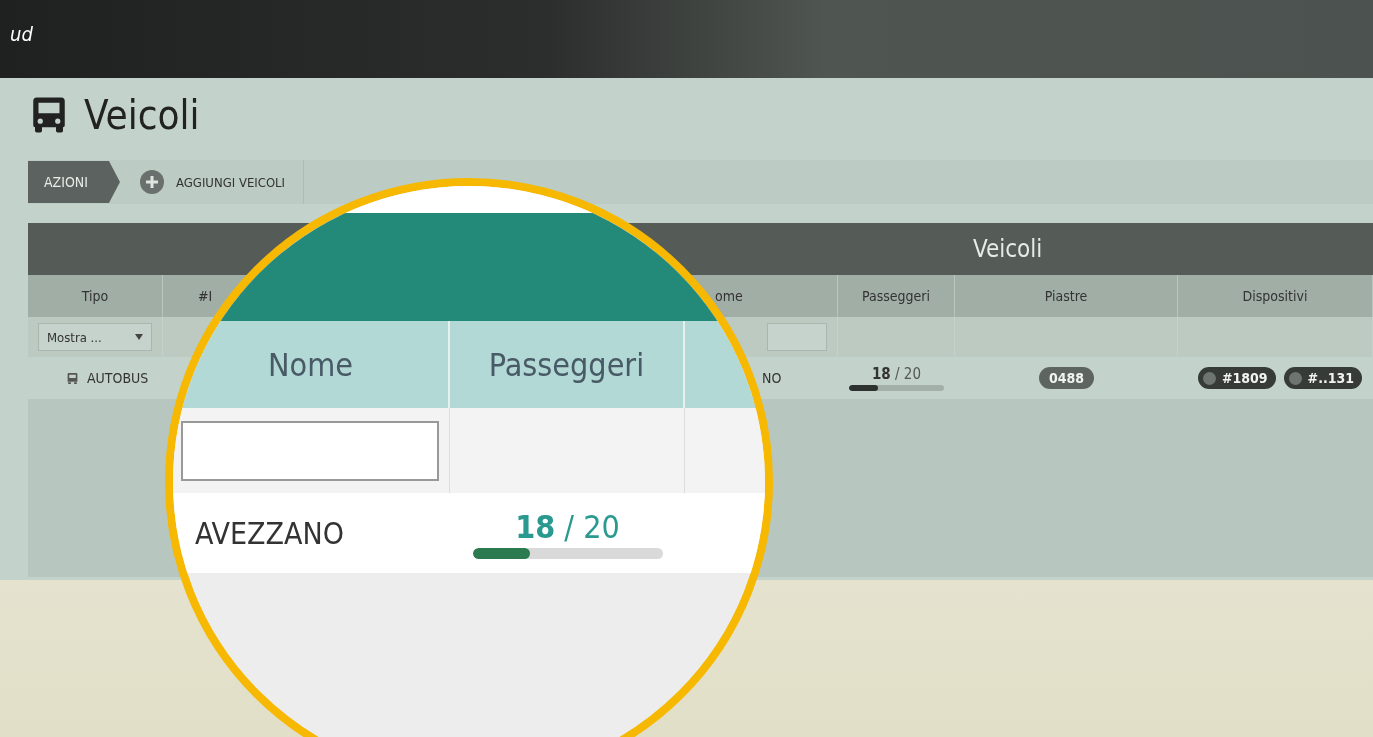 The width and height of the screenshot is (1373, 737). I want to click on column-label: Dispositivi, so click(1275, 296).